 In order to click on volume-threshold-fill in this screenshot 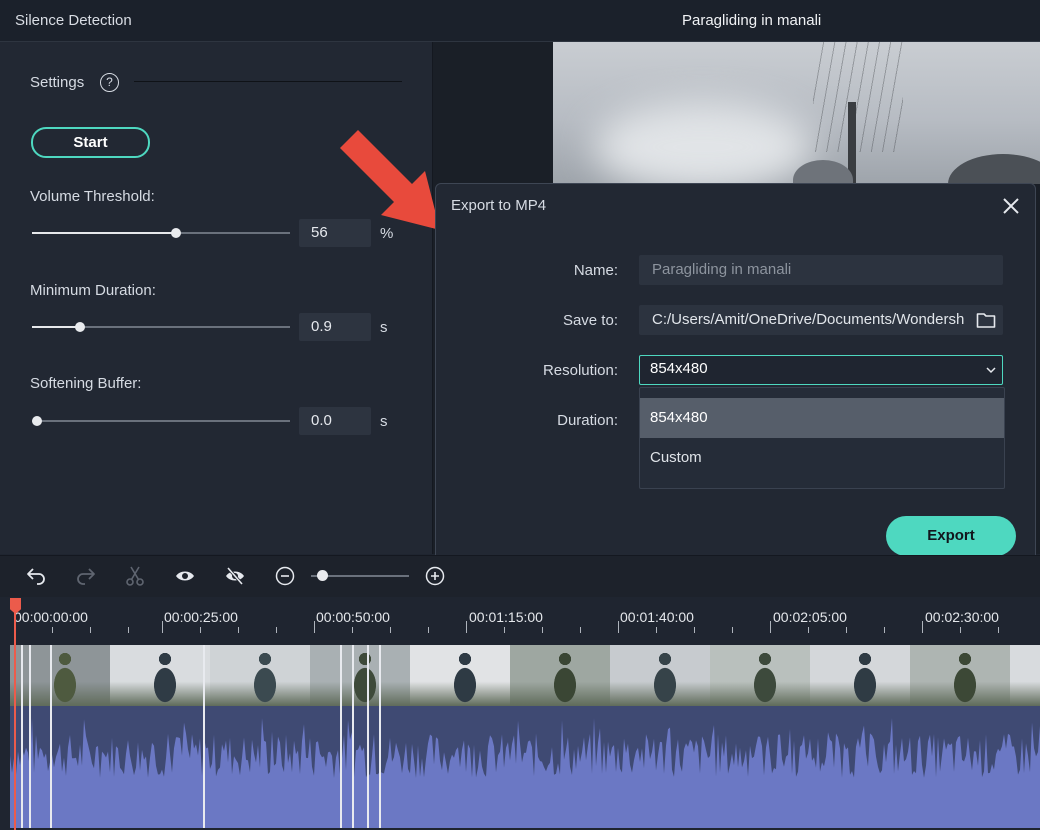, I will do `click(104, 233)`.